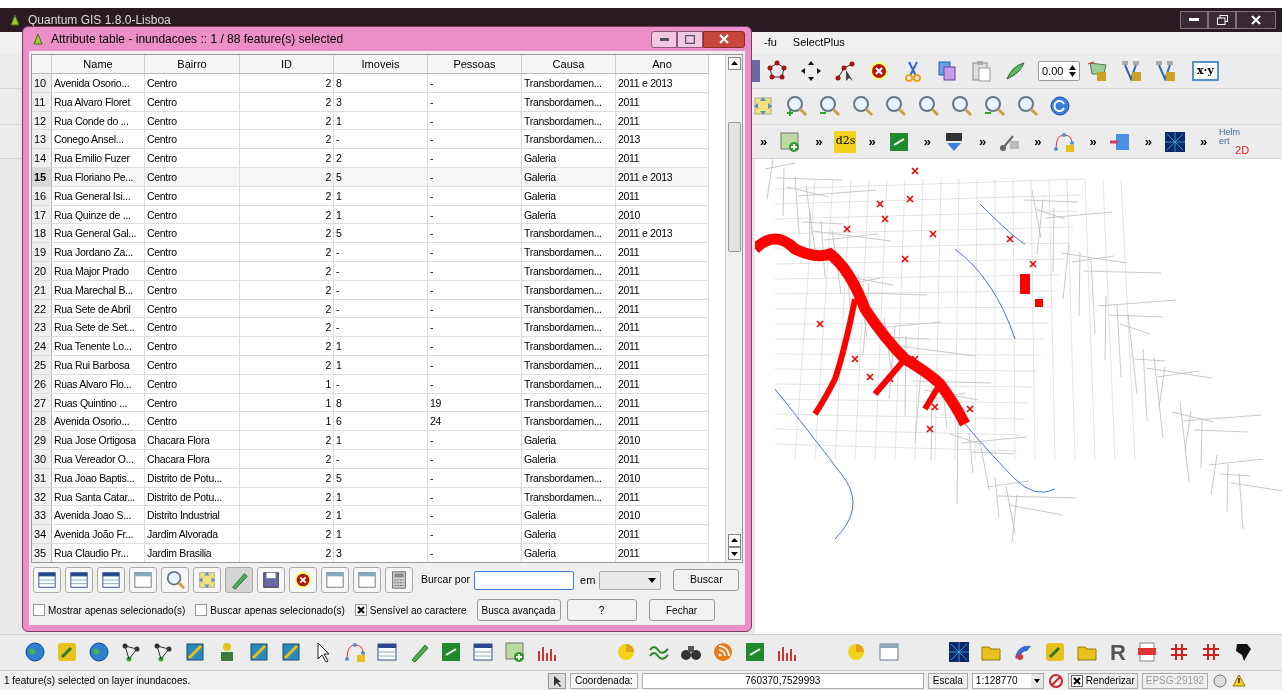 This screenshot has width=1282, height=690. I want to click on row-number: 34, so click(42, 534).